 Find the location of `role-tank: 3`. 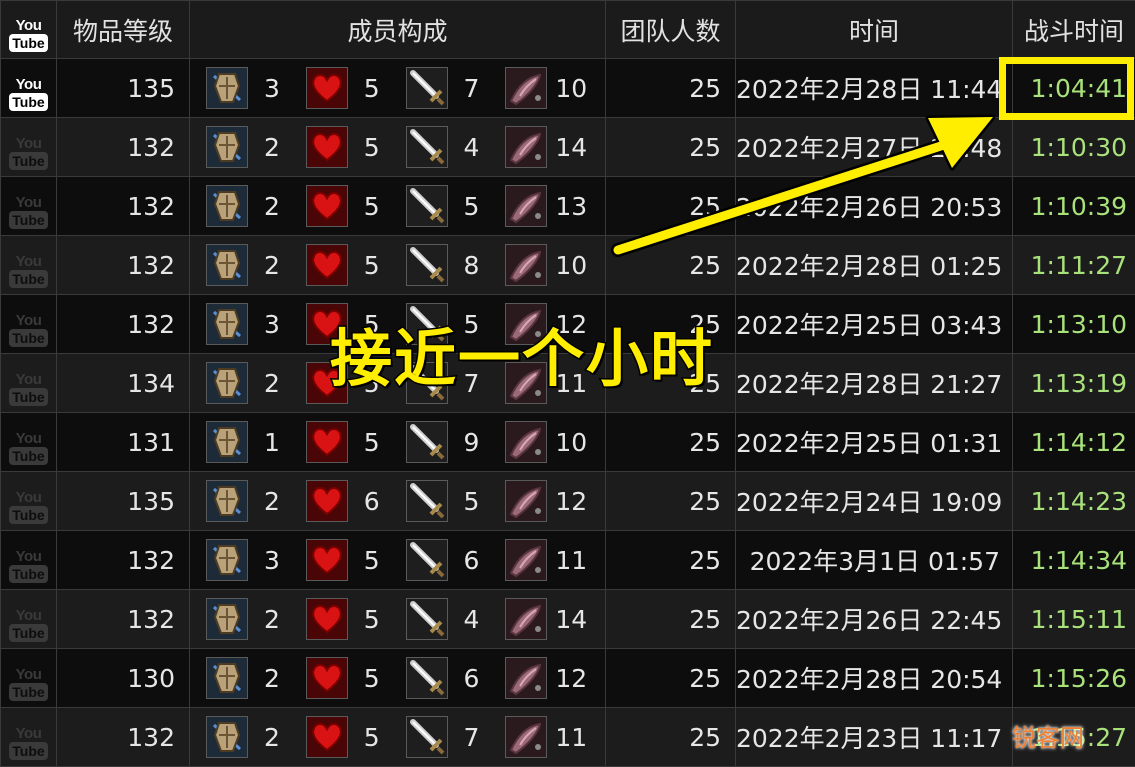

role-tank: 3 is located at coordinates (256, 560).